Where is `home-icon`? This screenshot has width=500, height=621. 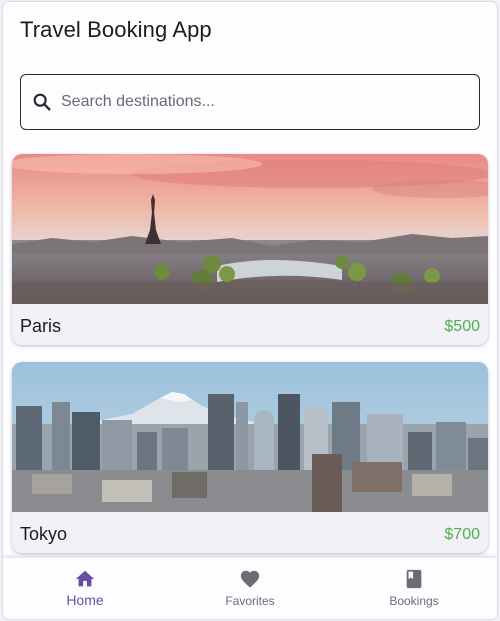 home-icon is located at coordinates (85, 578).